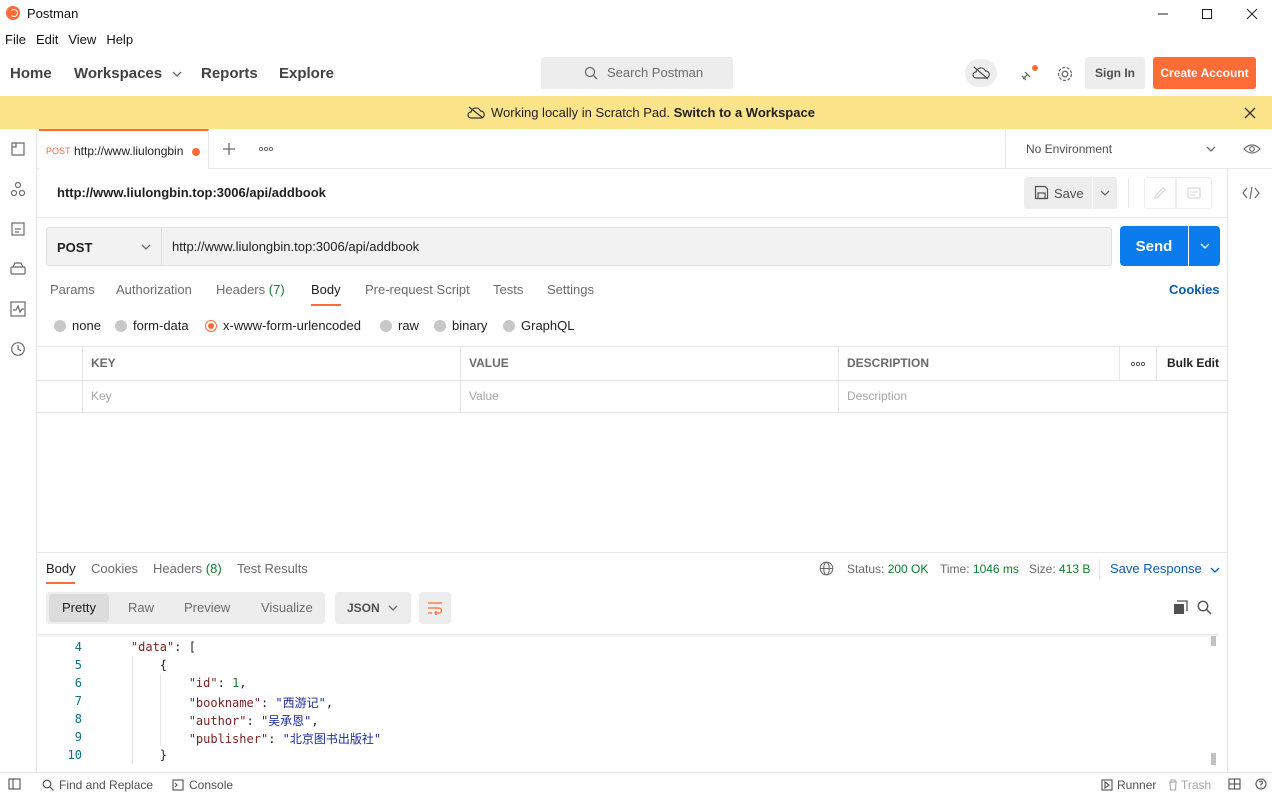  Describe the element at coordinates (1105, 193) in the screenshot. I see `save-options-button` at that location.